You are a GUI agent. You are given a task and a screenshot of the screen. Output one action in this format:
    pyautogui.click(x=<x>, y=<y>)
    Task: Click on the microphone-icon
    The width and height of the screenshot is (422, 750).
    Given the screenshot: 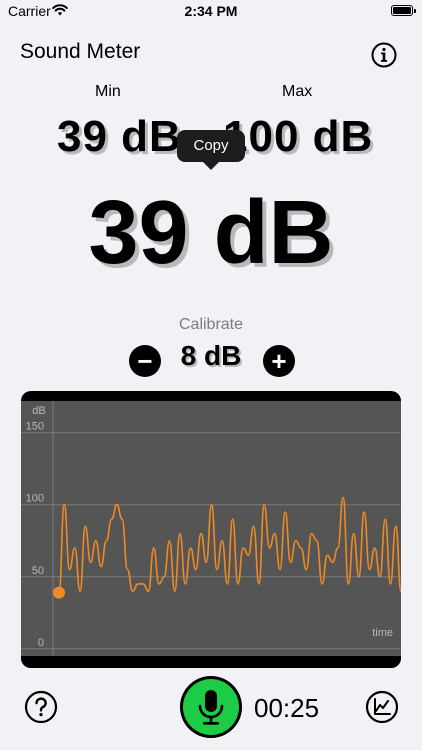 What is the action you would take?
    pyautogui.click(x=211, y=707)
    